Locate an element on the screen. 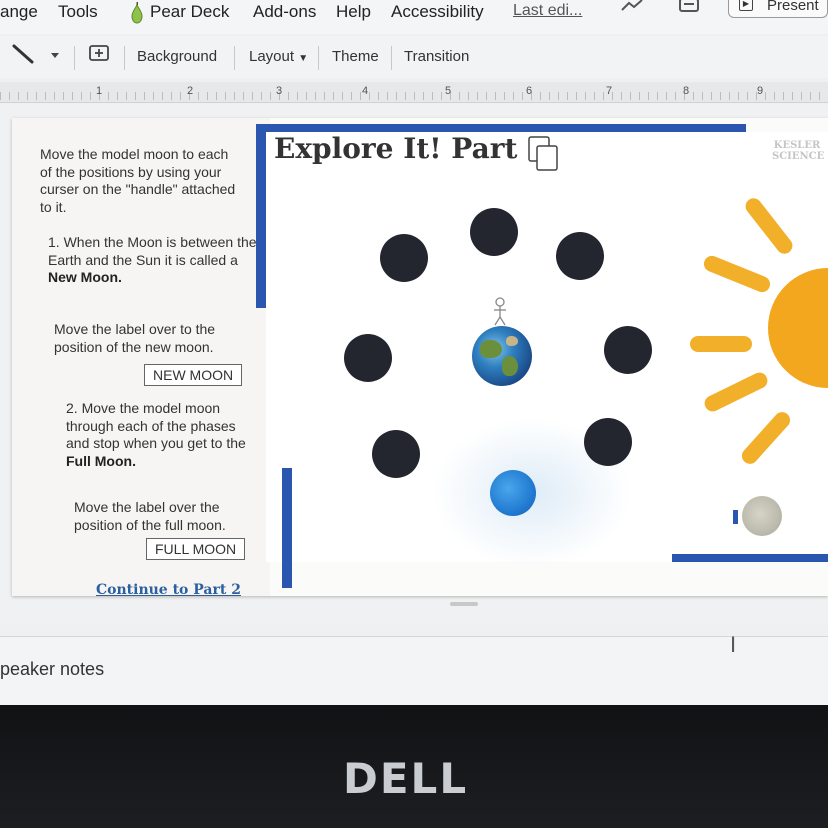 This screenshot has width=828, height=828. observer-figure-icon is located at coordinates (500, 311).